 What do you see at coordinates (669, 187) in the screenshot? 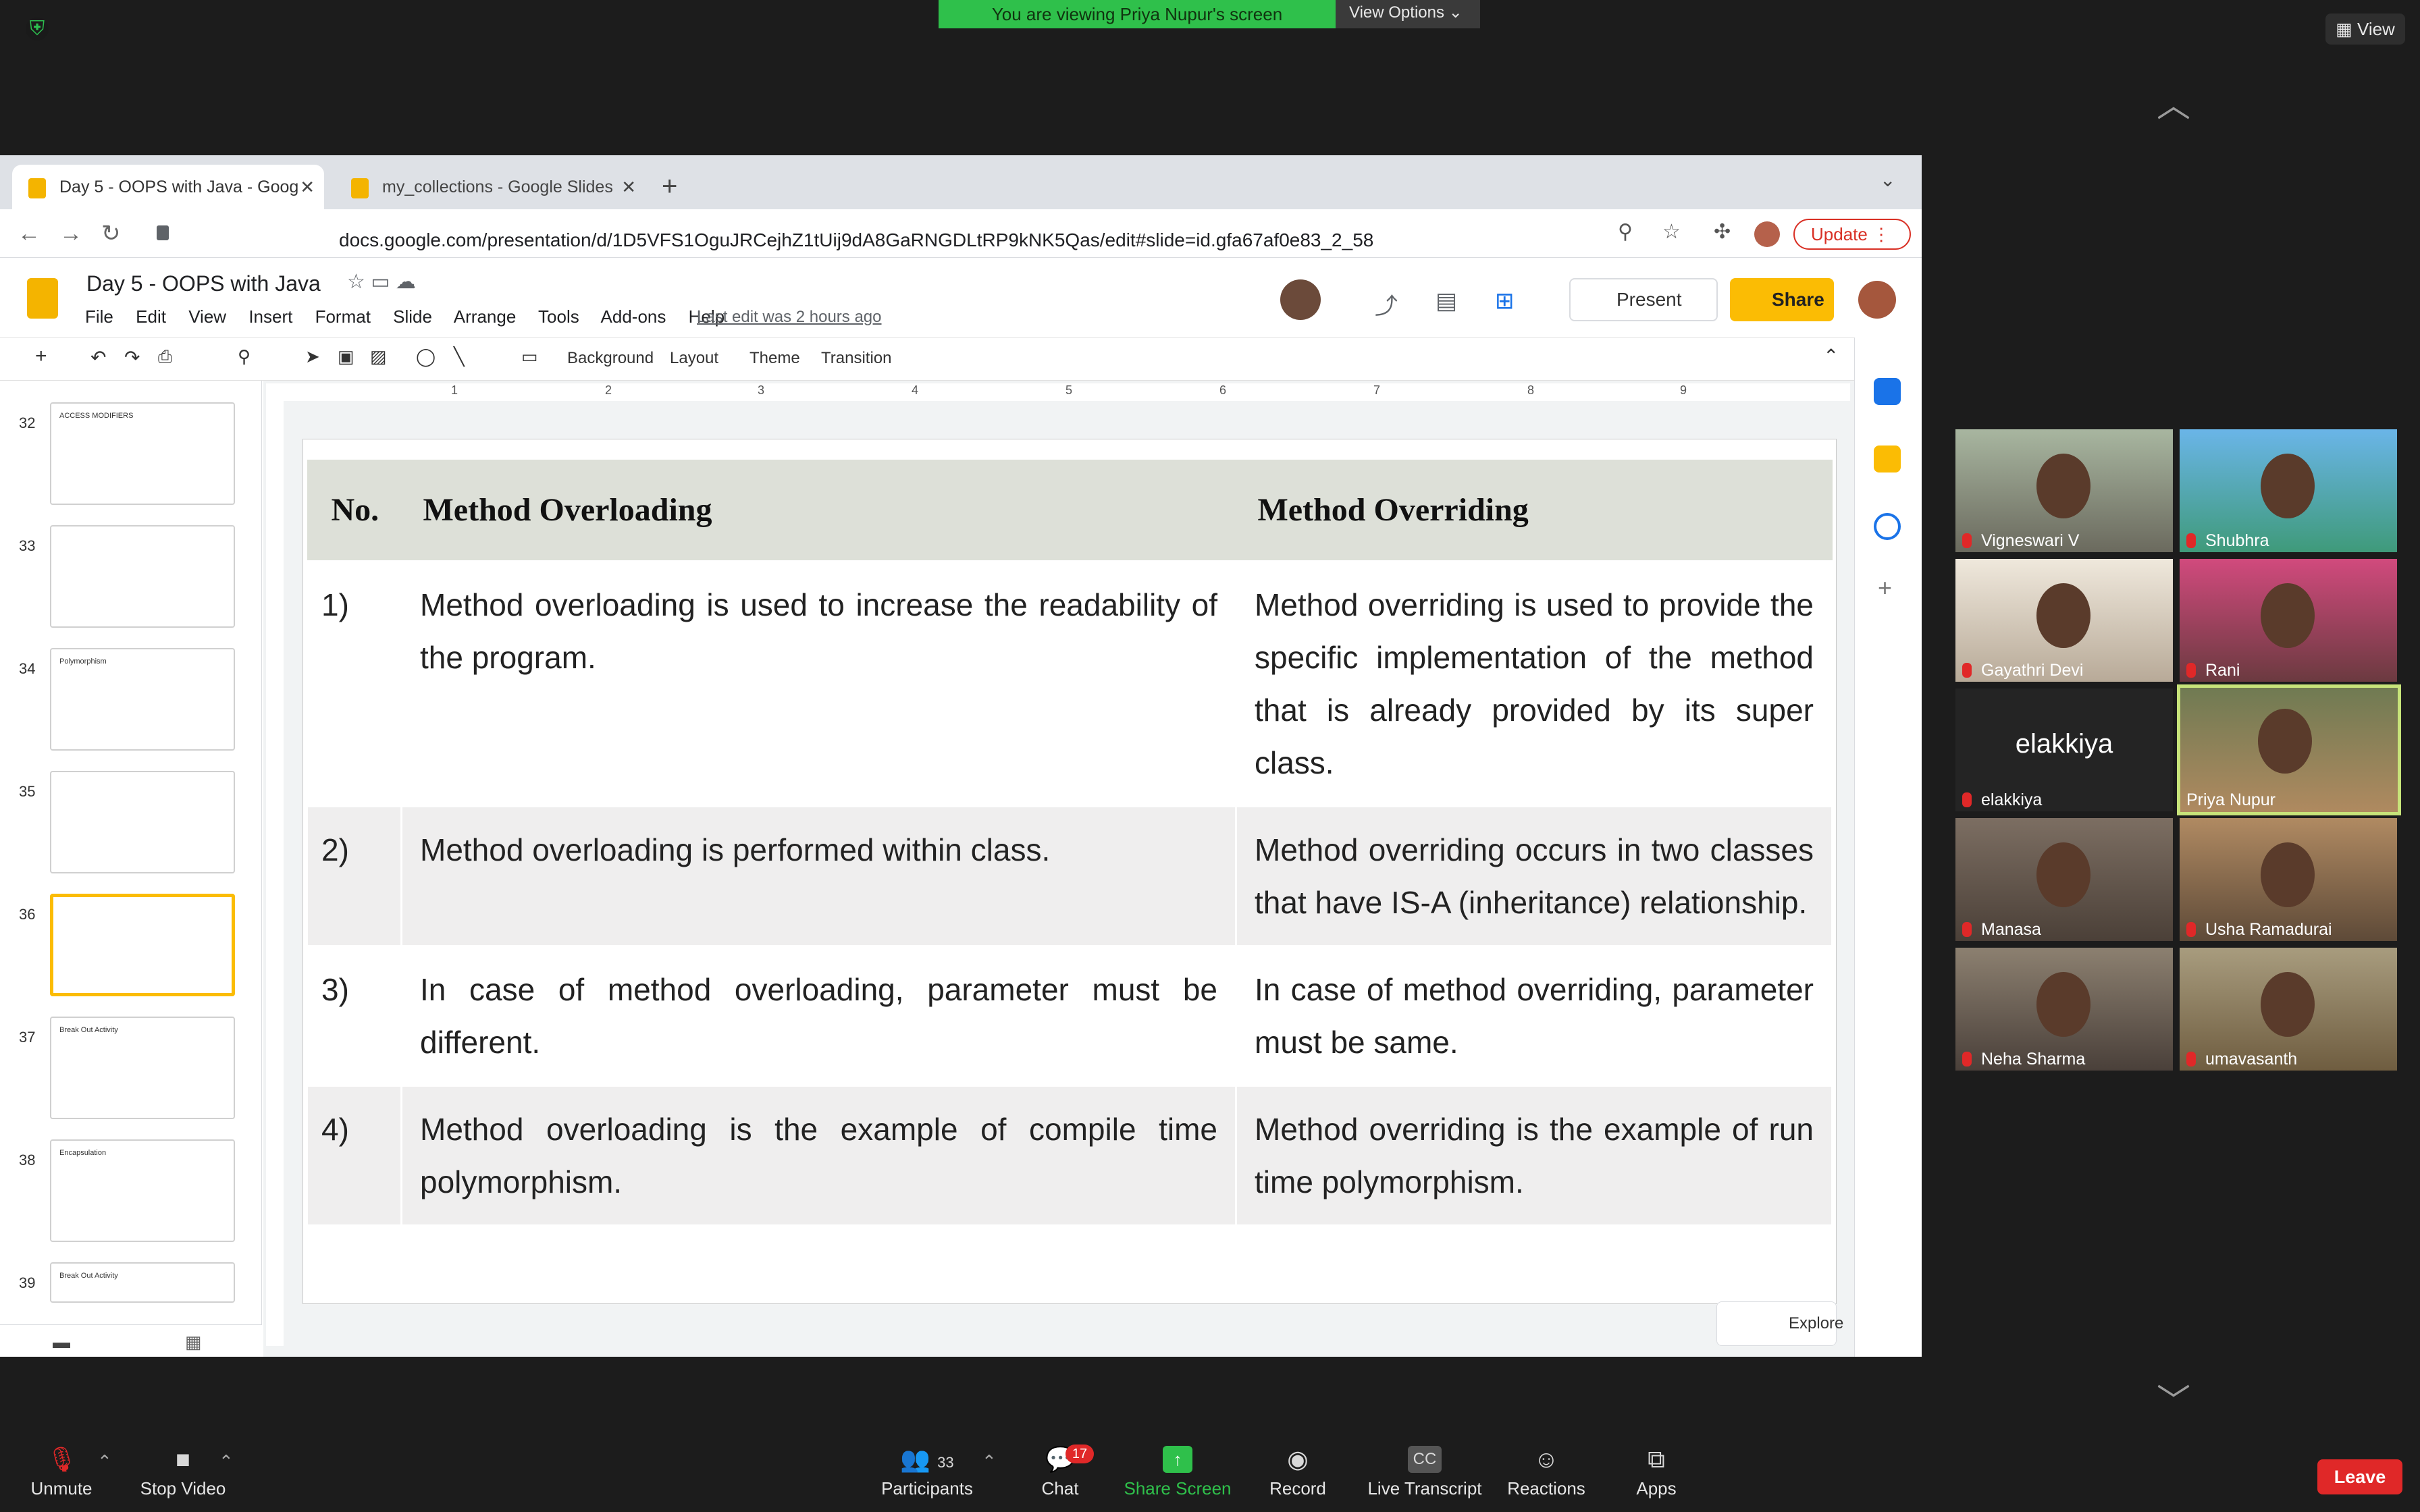
I see `new-tab-icon: +` at bounding box center [669, 187].